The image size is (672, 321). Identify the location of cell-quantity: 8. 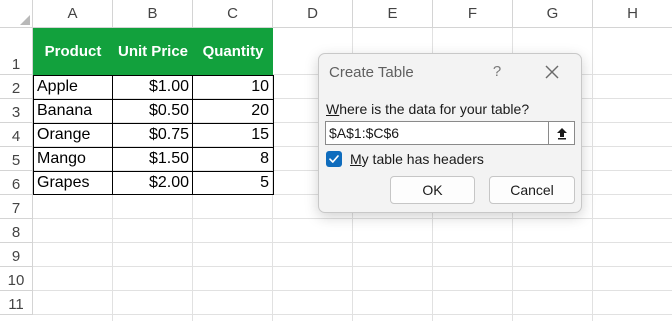
(233, 159).